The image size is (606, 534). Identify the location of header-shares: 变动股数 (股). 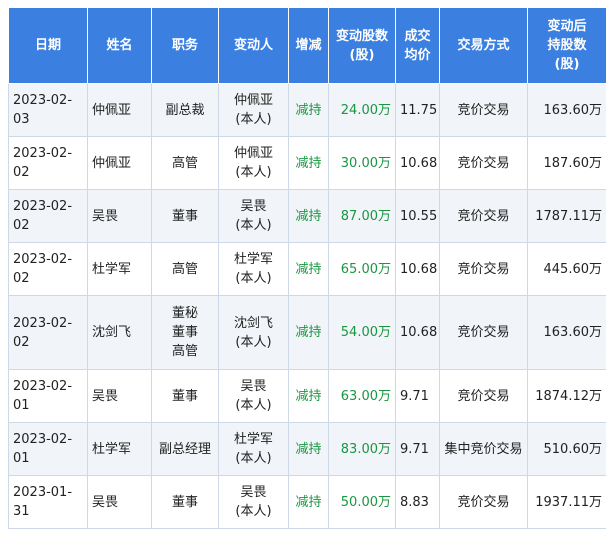
(362, 45).